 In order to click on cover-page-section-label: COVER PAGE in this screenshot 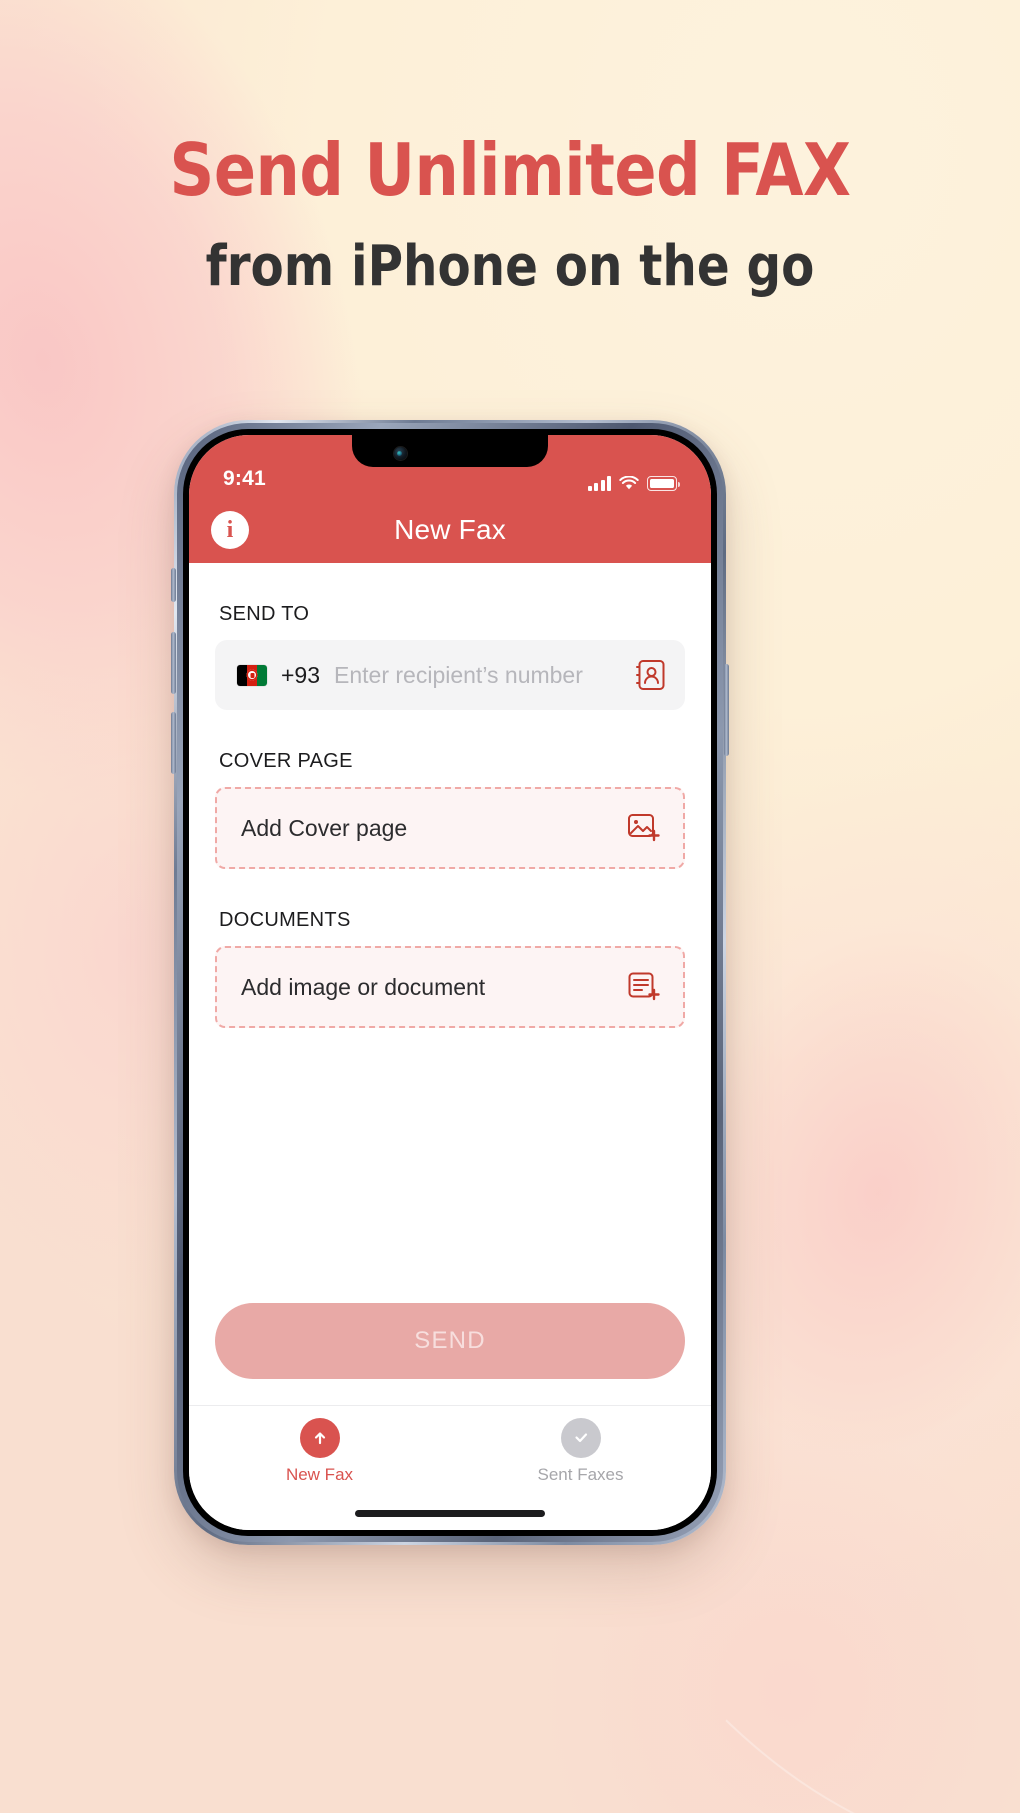, I will do `click(286, 761)`.